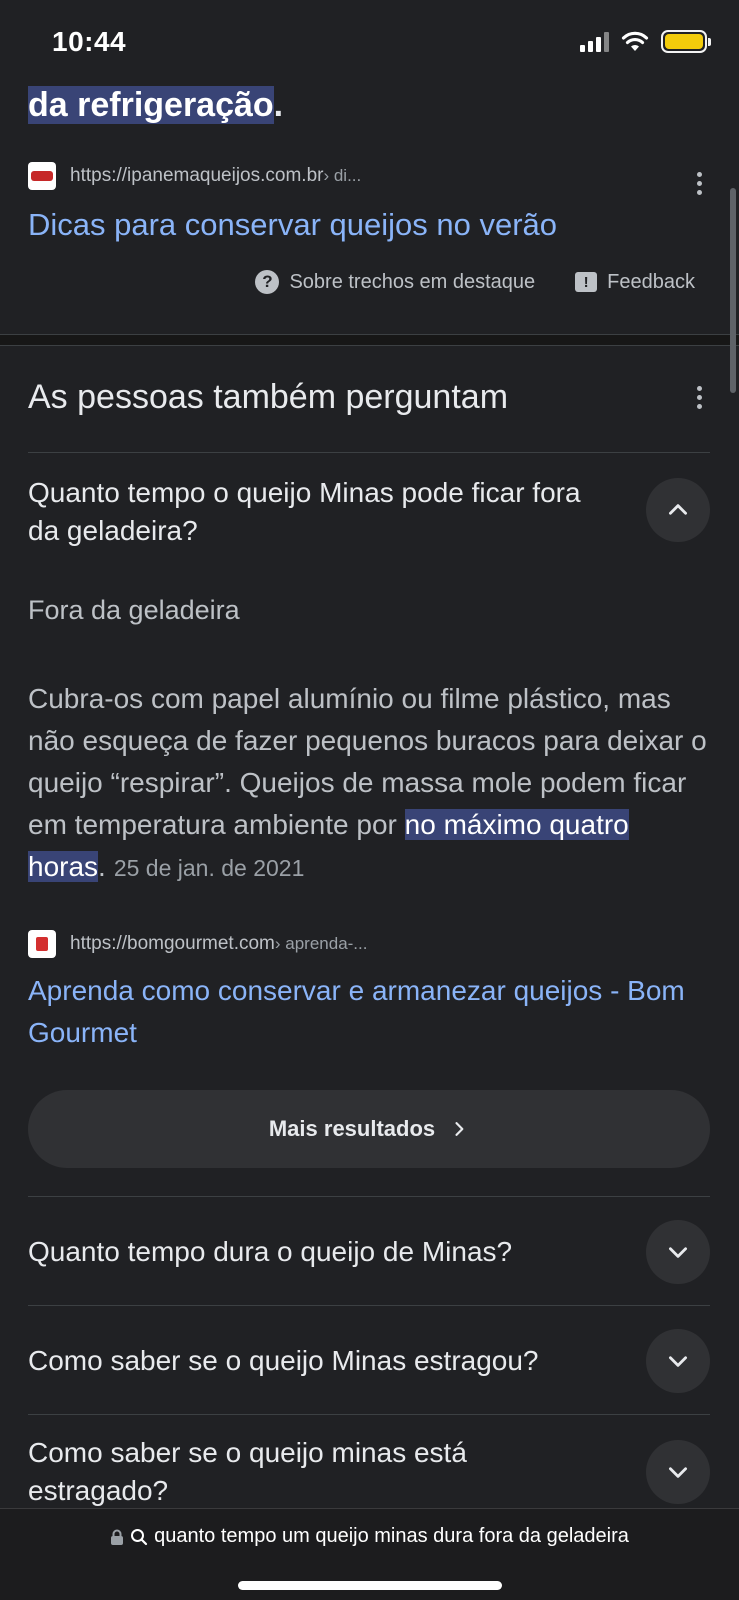 This screenshot has width=739, height=1600. I want to click on help-icon: ?, so click(267, 282).